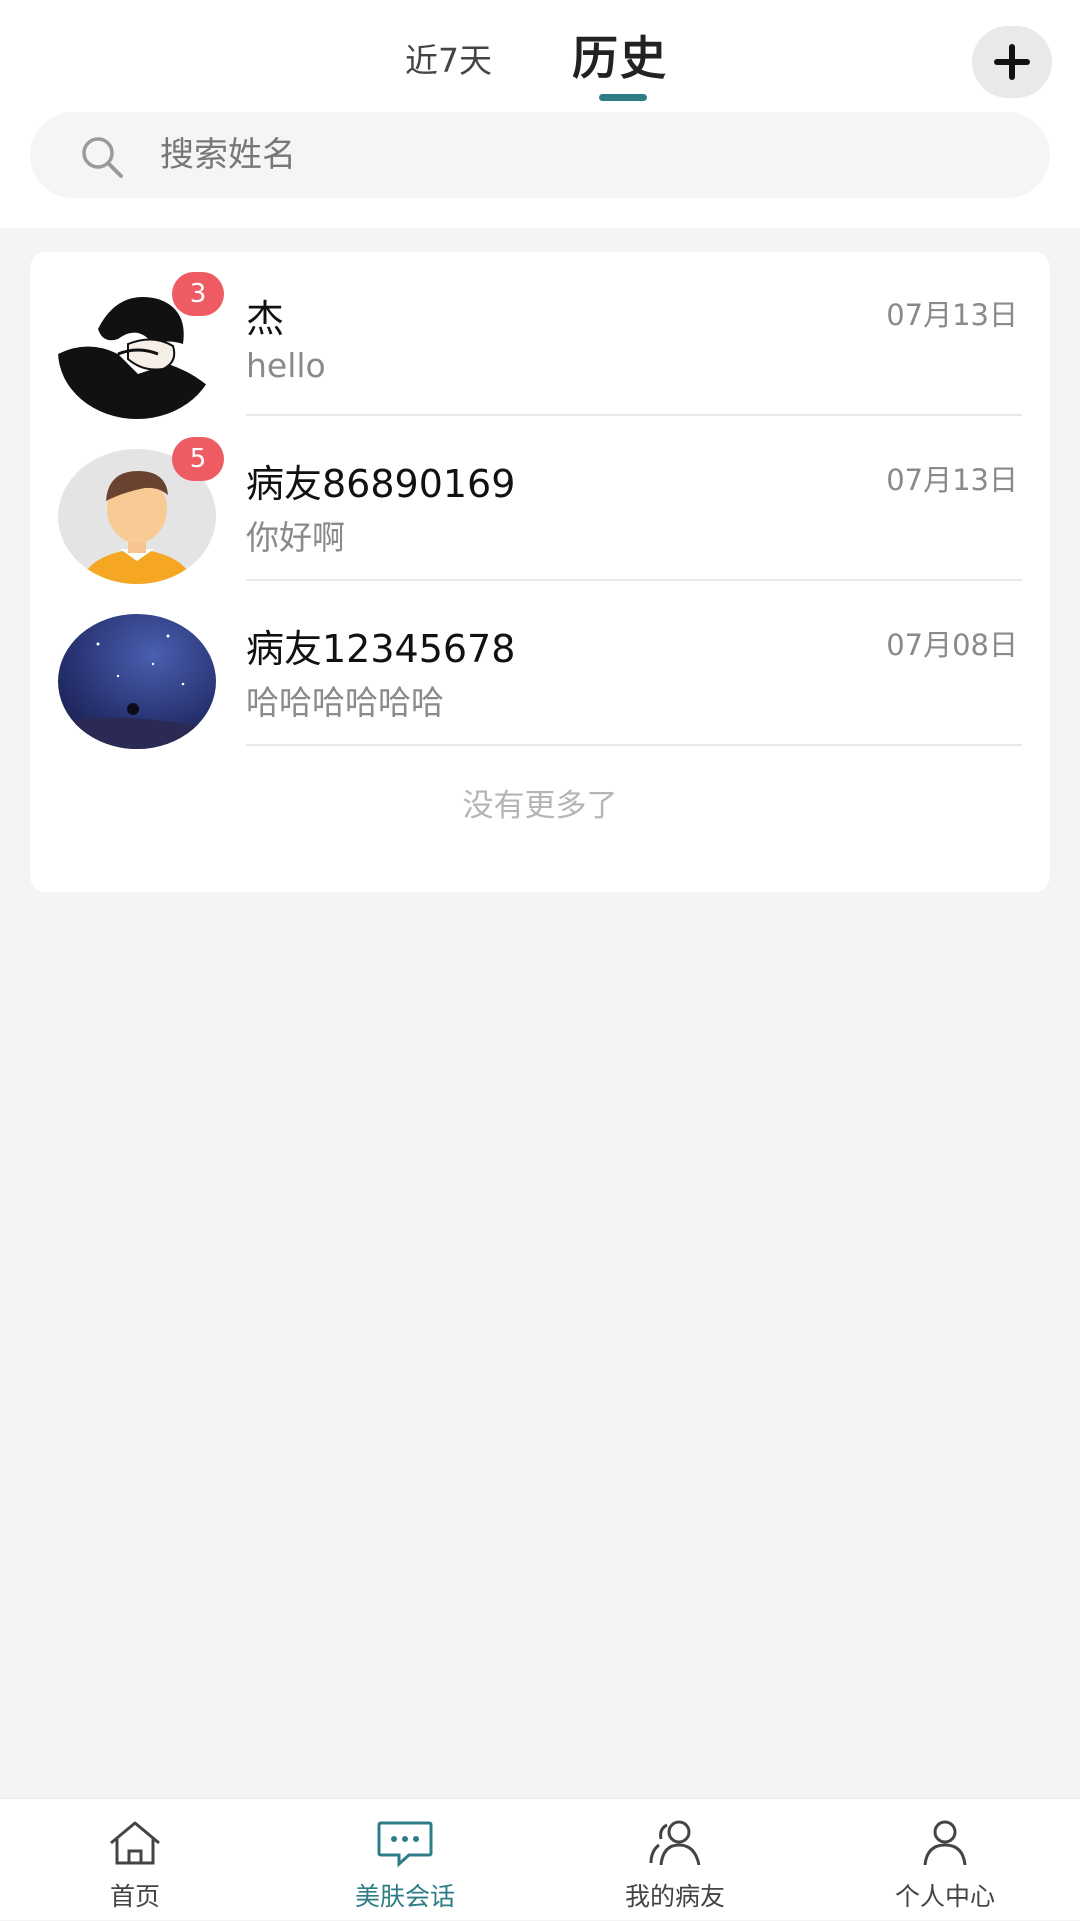  Describe the element at coordinates (265, 319) in the screenshot. I see `contact-name: 杰` at that location.